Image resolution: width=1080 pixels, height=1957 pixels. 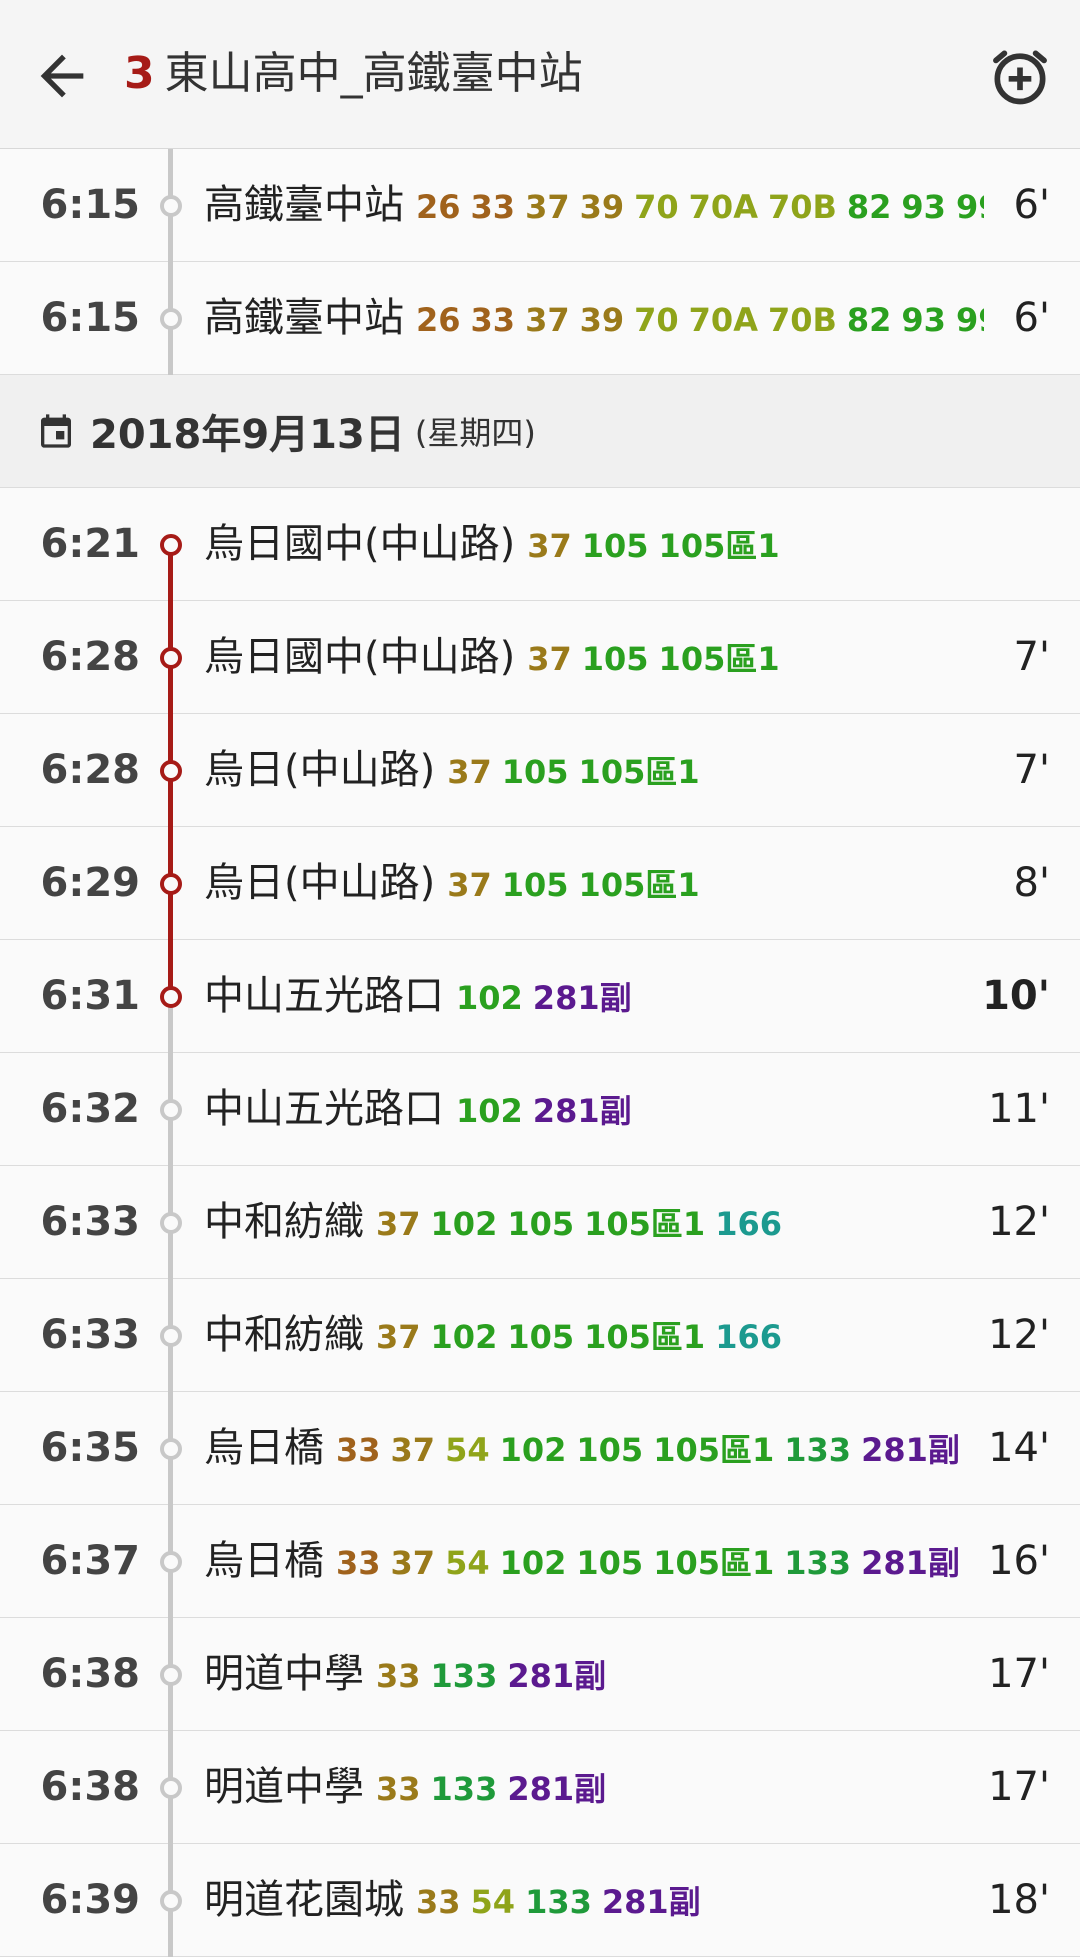 I want to click on arrival-time: 6:15, so click(x=90, y=318).